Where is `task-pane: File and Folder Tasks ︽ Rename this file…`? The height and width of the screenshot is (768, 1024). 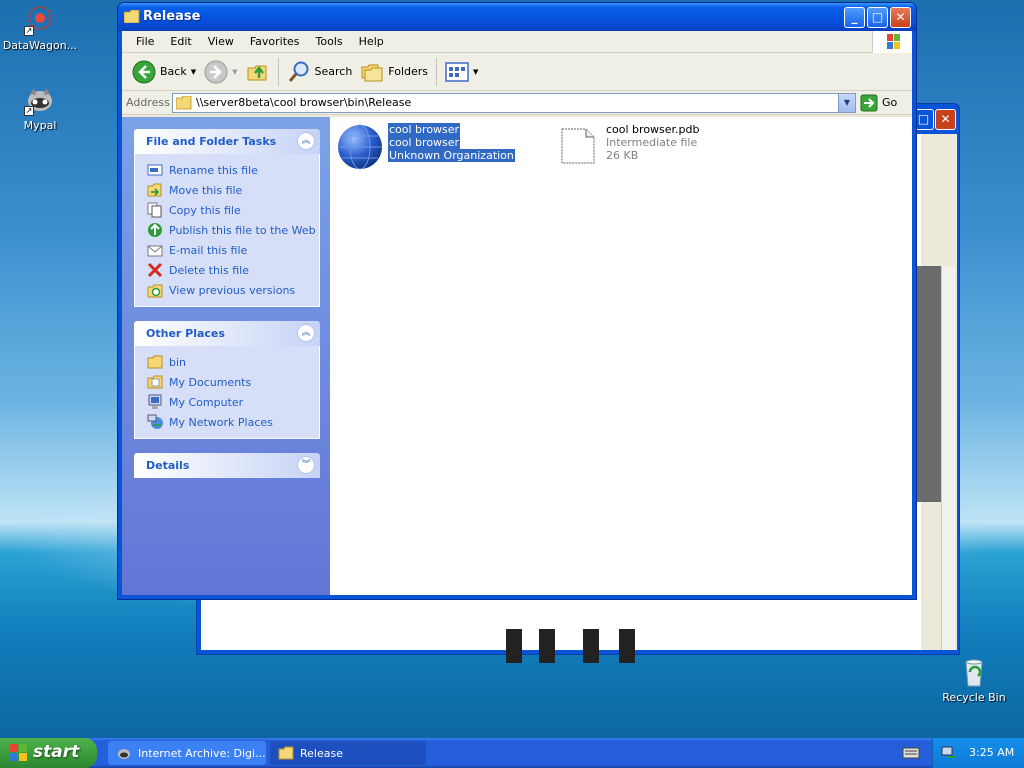
task-pane: File and Folder Tasks ︽ Rename this file… is located at coordinates (226, 356).